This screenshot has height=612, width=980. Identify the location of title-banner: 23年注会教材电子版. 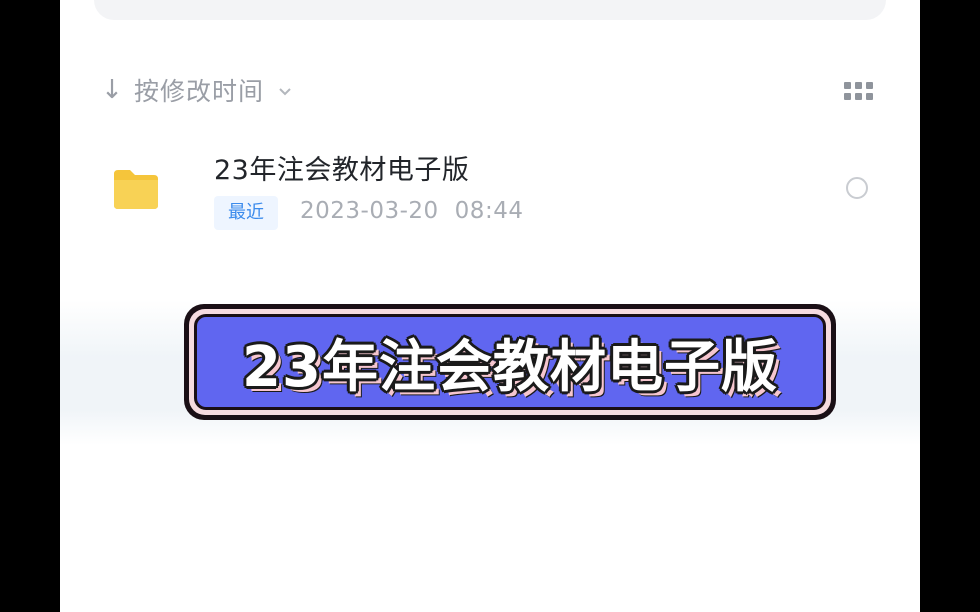
(510, 362).